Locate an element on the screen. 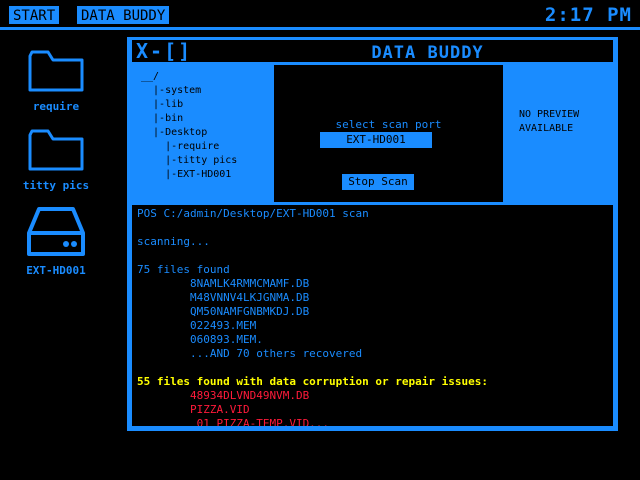  preview-line-2: AVAILABLE is located at coordinates (546, 128).